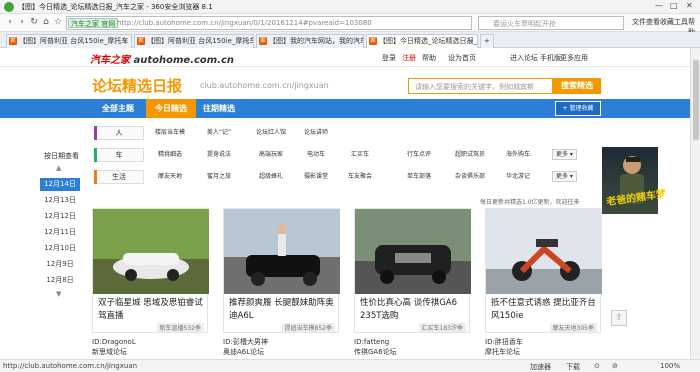  I want to click on topic-tag: 超职试驾员, so click(470, 155).